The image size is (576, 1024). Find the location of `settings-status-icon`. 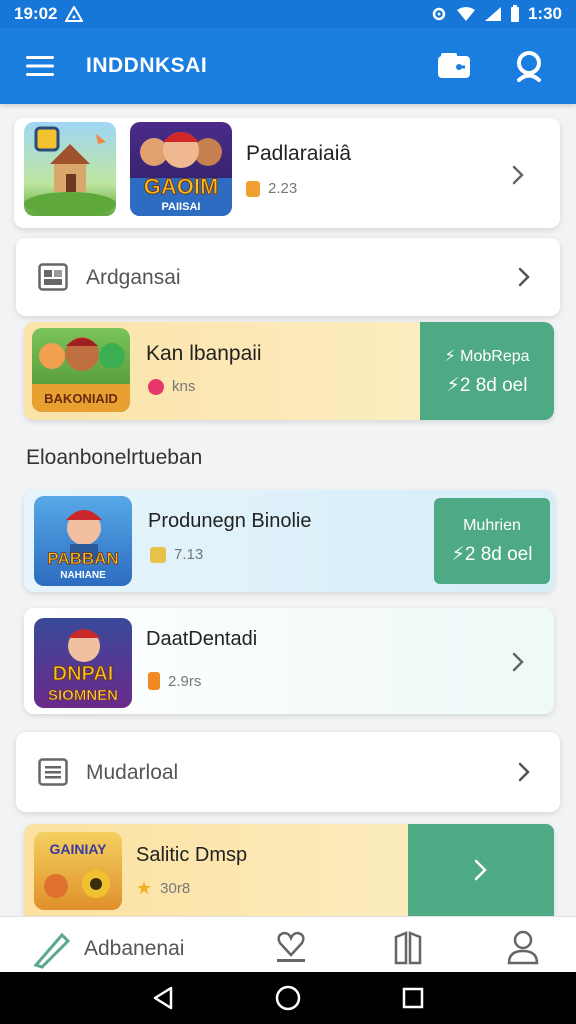

settings-status-icon is located at coordinates (439, 14).